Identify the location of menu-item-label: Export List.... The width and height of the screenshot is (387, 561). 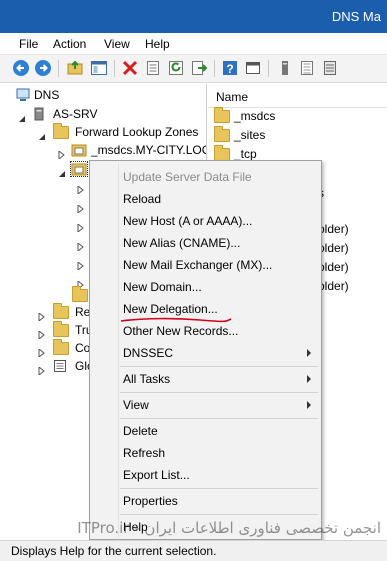
(156, 475).